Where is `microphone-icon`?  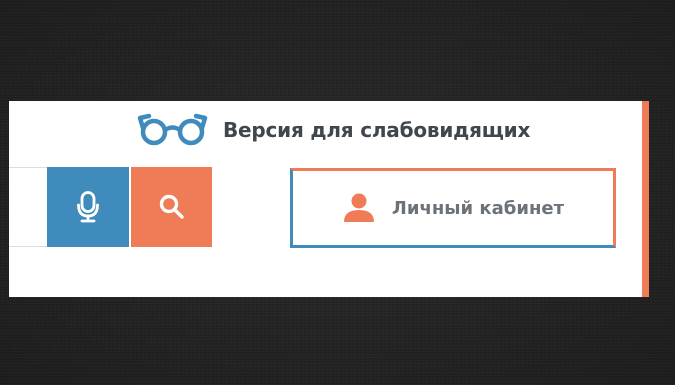 microphone-icon is located at coordinates (88, 207).